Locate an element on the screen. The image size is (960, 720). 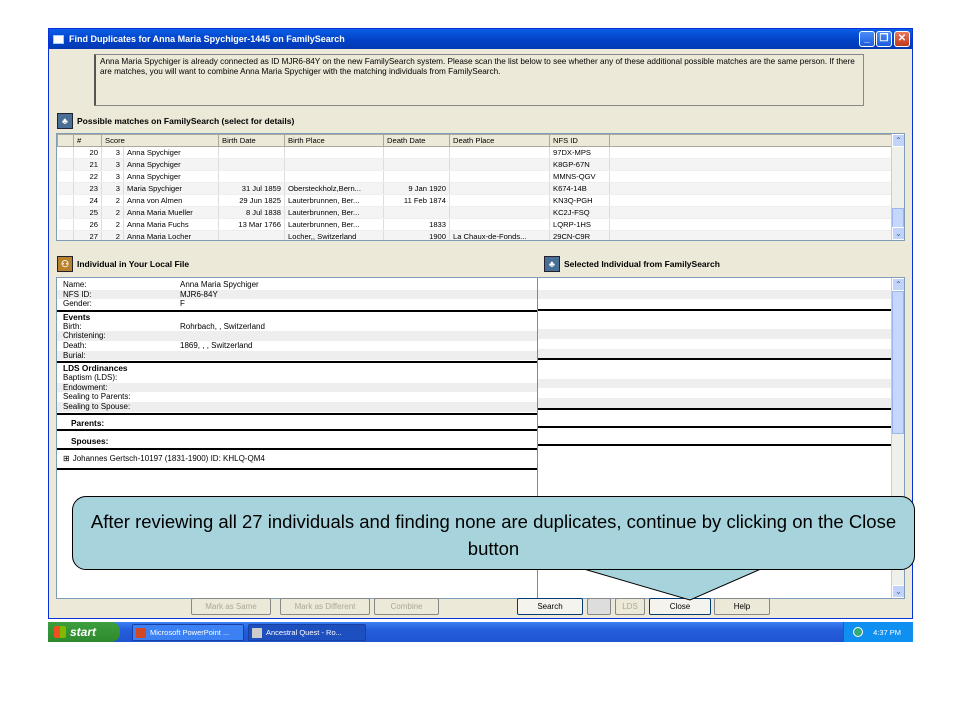
mark-different-button: Mark as Different is located at coordinates (325, 606).